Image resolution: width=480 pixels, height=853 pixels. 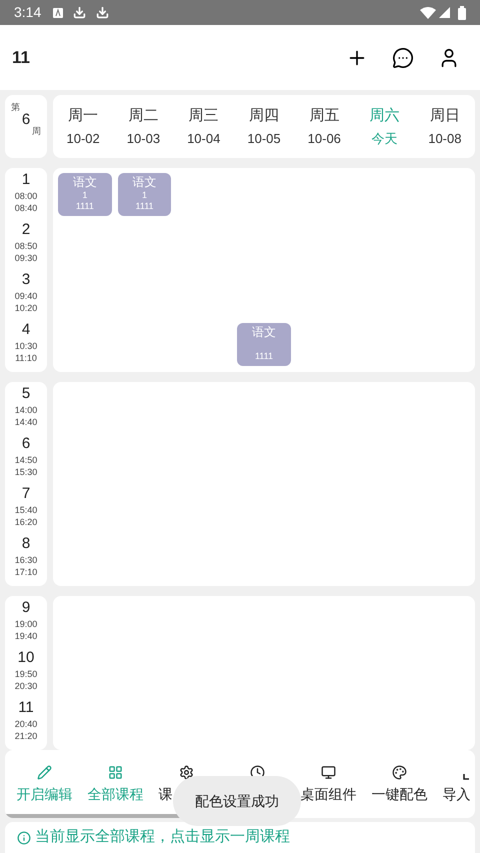 What do you see at coordinates (26, 208) in the screenshot?
I see `end-time: 08:40` at bounding box center [26, 208].